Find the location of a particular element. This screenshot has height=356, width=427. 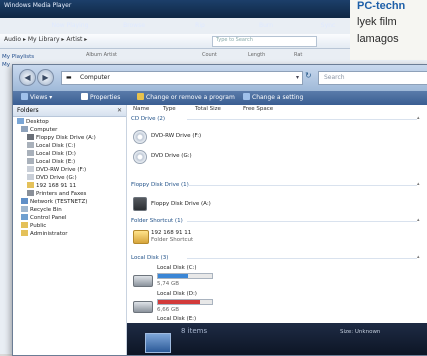

item-disk-e: Local Disk (E:) is located at coordinates (176, 319).